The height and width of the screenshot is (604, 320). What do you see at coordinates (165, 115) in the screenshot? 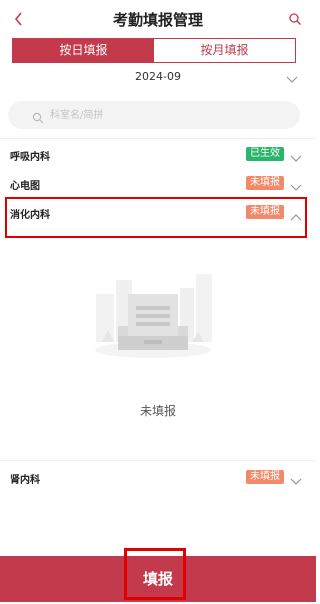
I see `search-input` at bounding box center [165, 115].